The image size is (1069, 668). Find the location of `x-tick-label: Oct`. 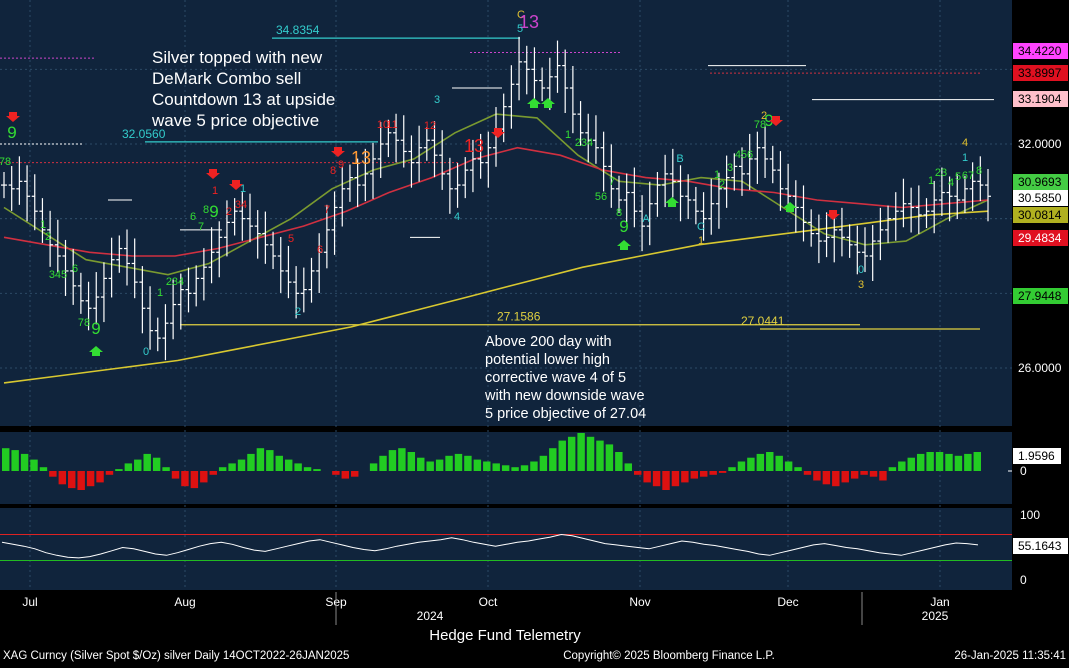

x-tick-label: Oct is located at coordinates (488, 602).